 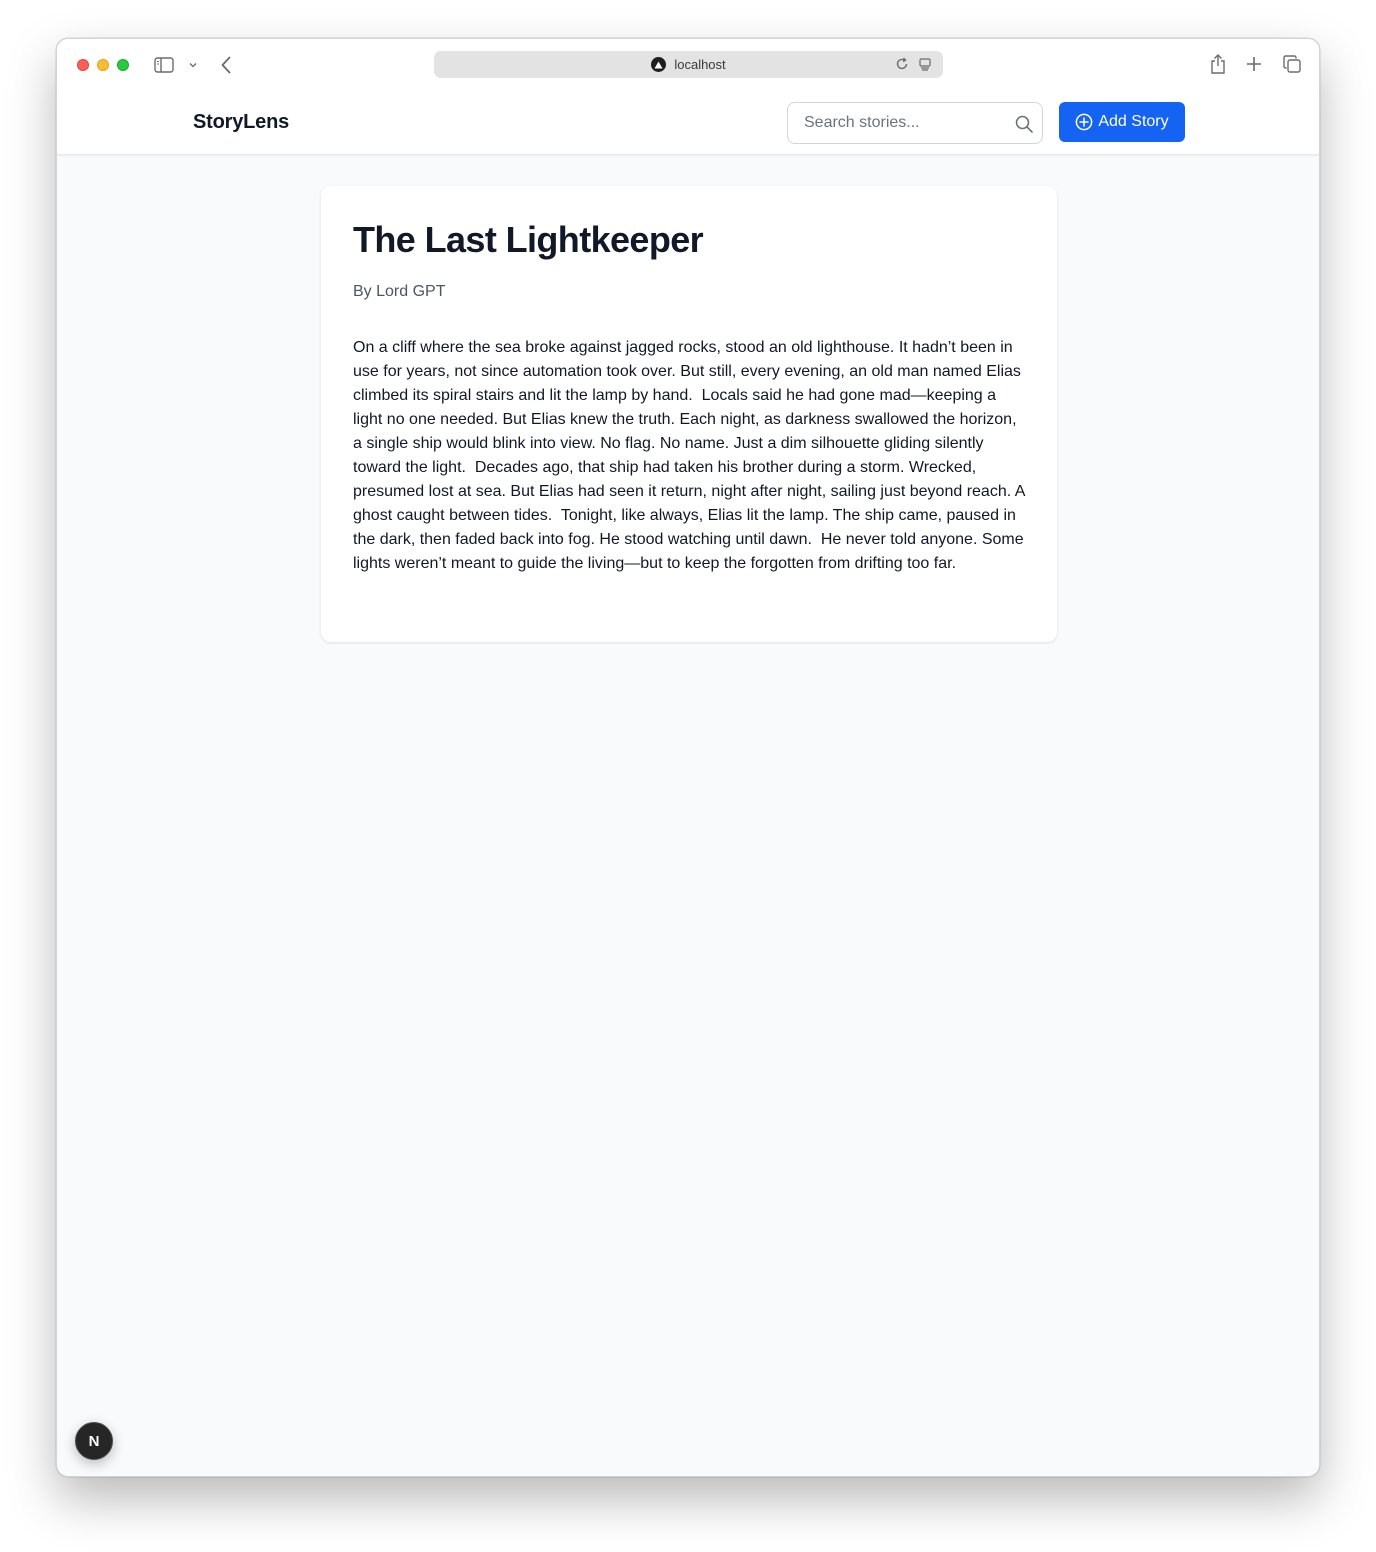 I want to click on search-box, so click(x=915, y=123).